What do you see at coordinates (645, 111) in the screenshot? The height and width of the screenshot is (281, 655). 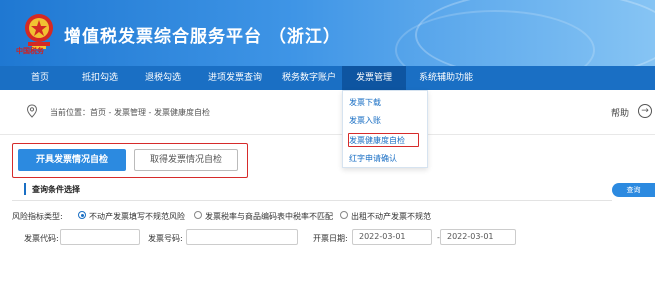 I see `help-arrow-icon: →` at bounding box center [645, 111].